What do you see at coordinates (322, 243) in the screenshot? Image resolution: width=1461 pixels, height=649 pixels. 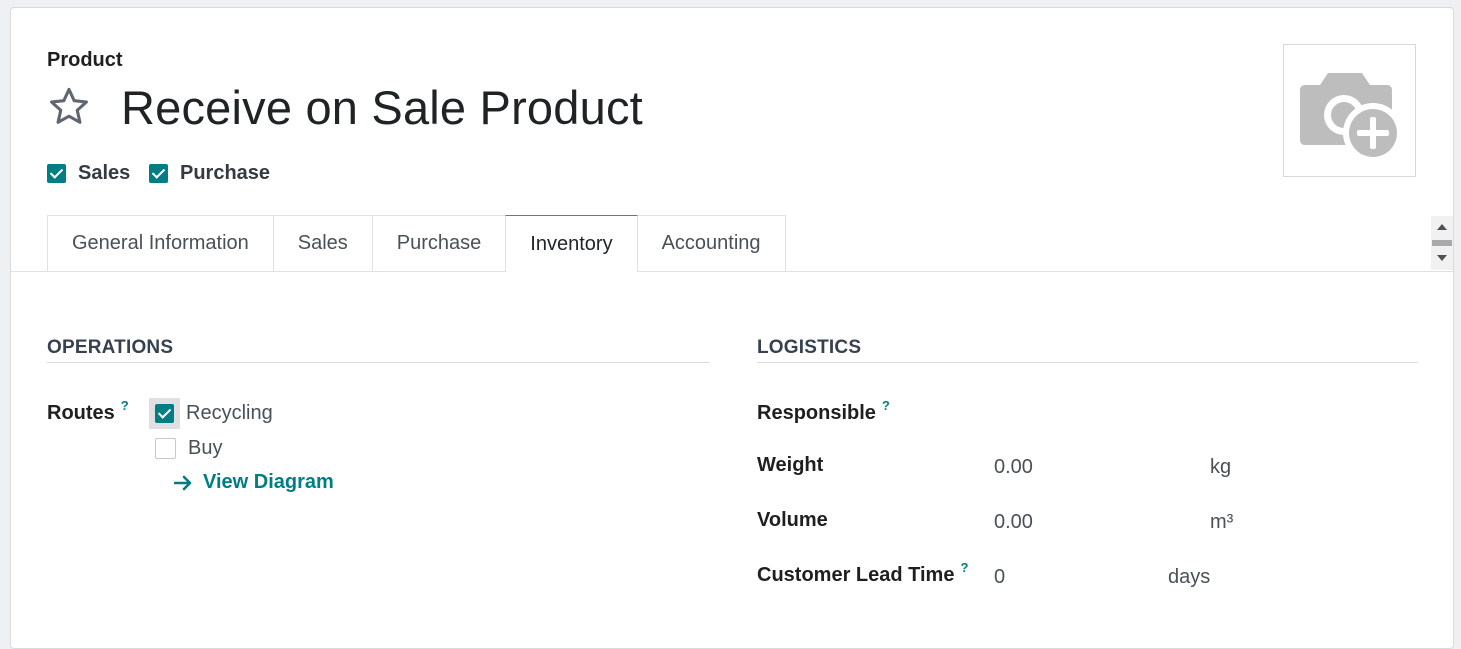 I see `tab-sales: Sales` at bounding box center [322, 243].